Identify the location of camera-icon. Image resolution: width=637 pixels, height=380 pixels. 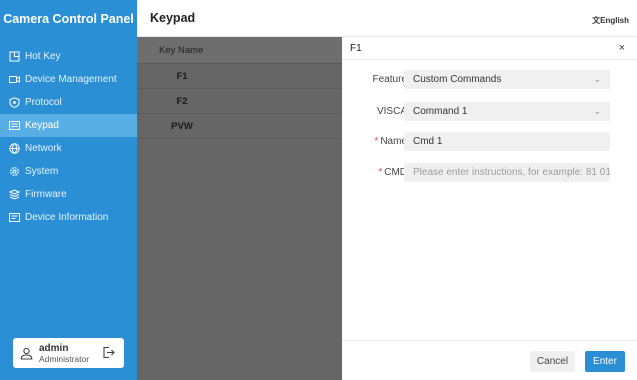
(14, 79).